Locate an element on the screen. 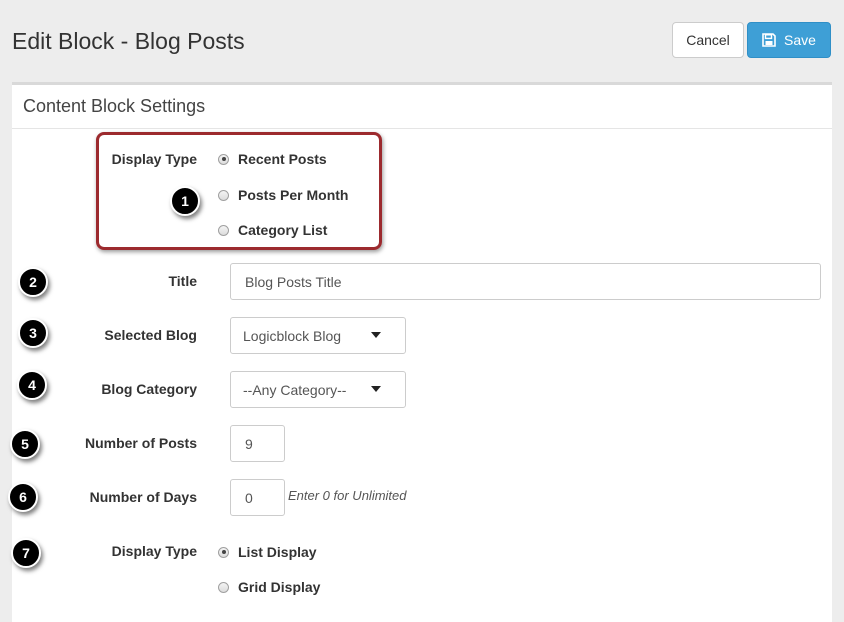 This screenshot has width=844, height=622. radio-list-display: List Display is located at coordinates (267, 552).